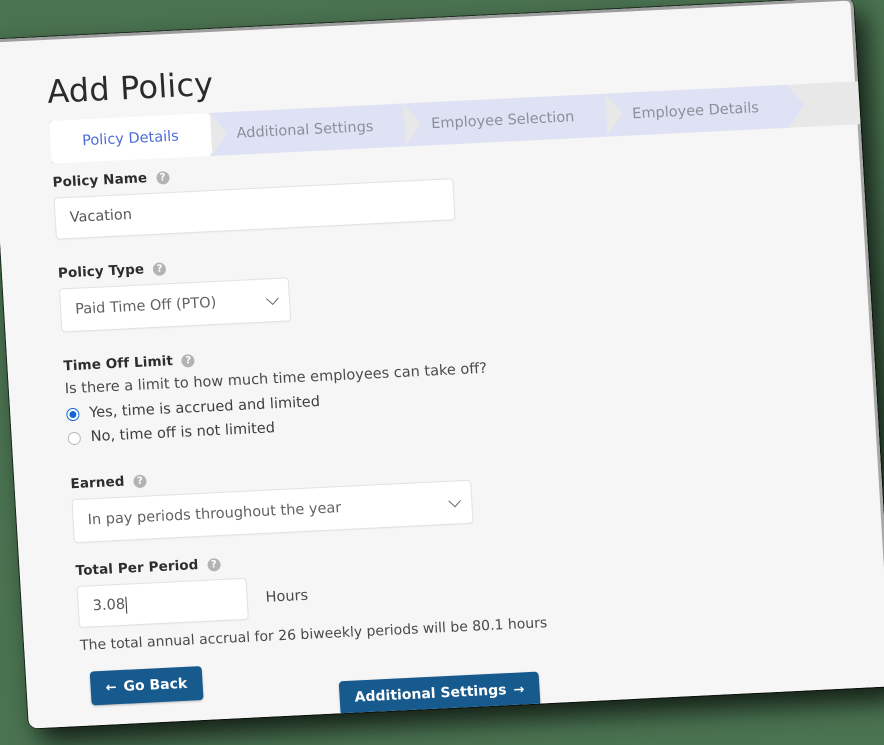  Describe the element at coordinates (100, 180) in the screenshot. I see `policy-name-label-text: Policy Name` at that location.